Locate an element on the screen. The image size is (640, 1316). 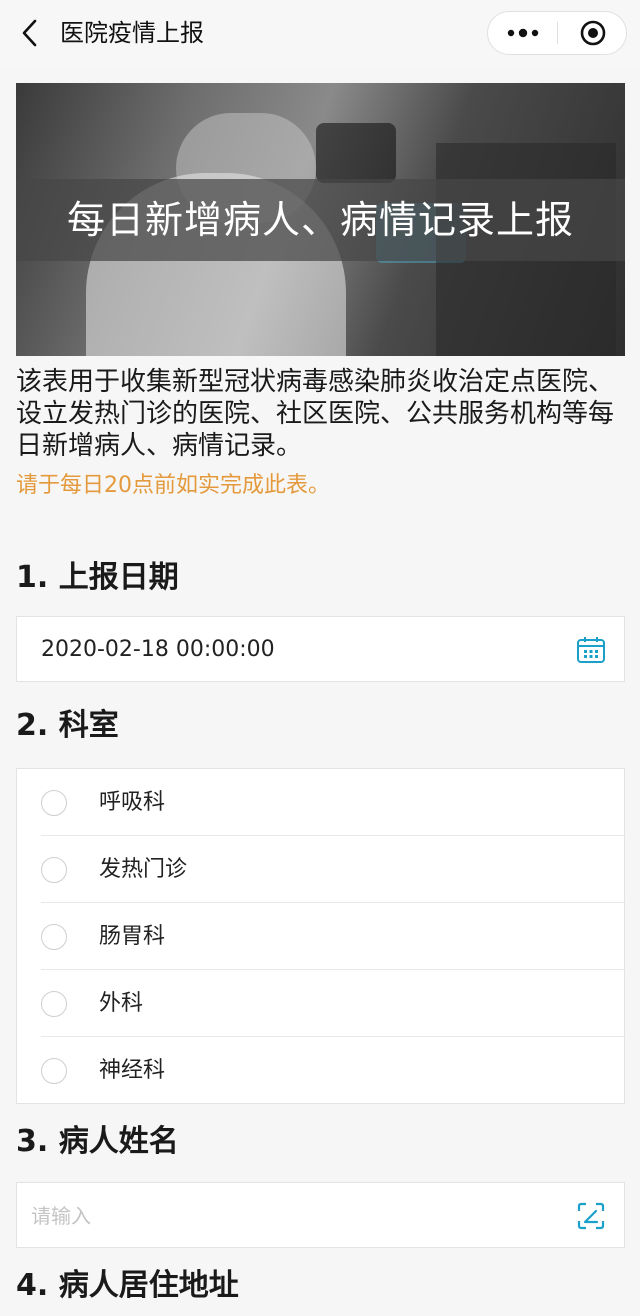
chevron-left-icon is located at coordinates (29, 33).